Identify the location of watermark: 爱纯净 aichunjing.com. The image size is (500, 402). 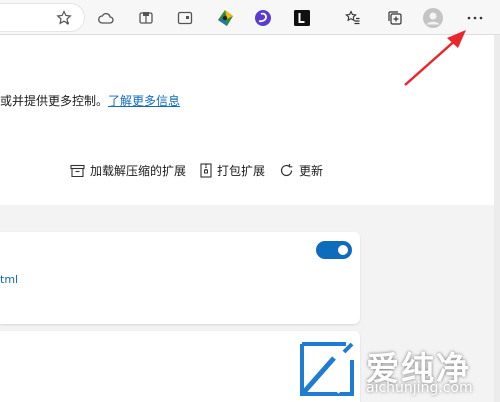
(398, 370).